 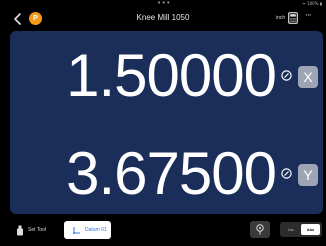 I want to click on axis-button-x: X, so click(x=308, y=77).